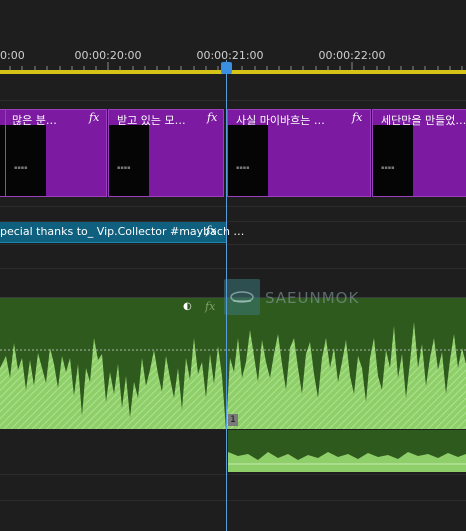  What do you see at coordinates (347, 462) in the screenshot?
I see `audio-waveform` at bounding box center [347, 462].